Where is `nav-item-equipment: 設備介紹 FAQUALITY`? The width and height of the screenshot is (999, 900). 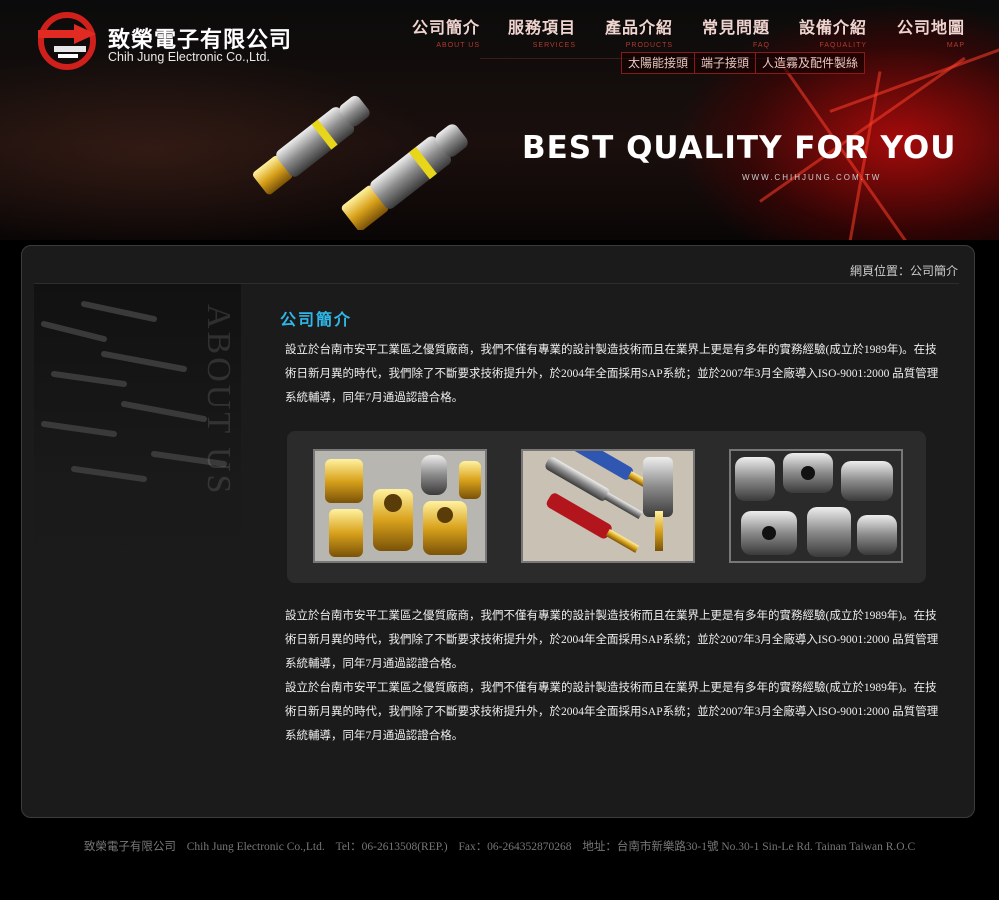
nav-item-equipment: 設備介紹 FAQUALITY is located at coordinates (833, 31).